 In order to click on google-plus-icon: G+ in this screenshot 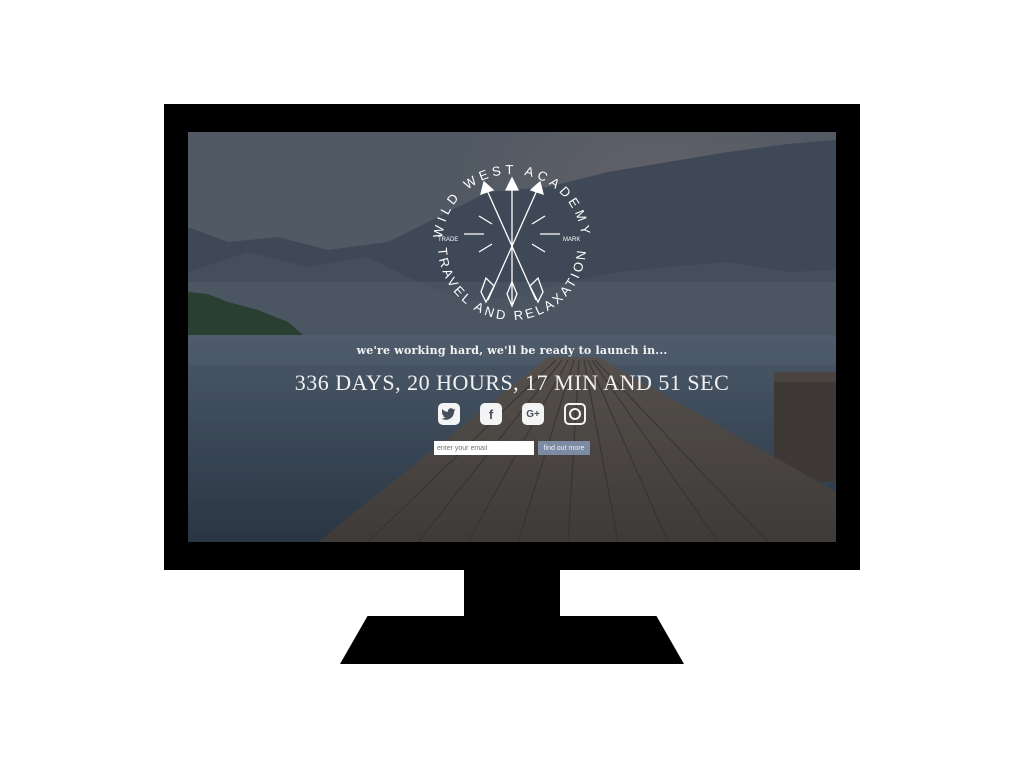, I will do `click(533, 414)`.